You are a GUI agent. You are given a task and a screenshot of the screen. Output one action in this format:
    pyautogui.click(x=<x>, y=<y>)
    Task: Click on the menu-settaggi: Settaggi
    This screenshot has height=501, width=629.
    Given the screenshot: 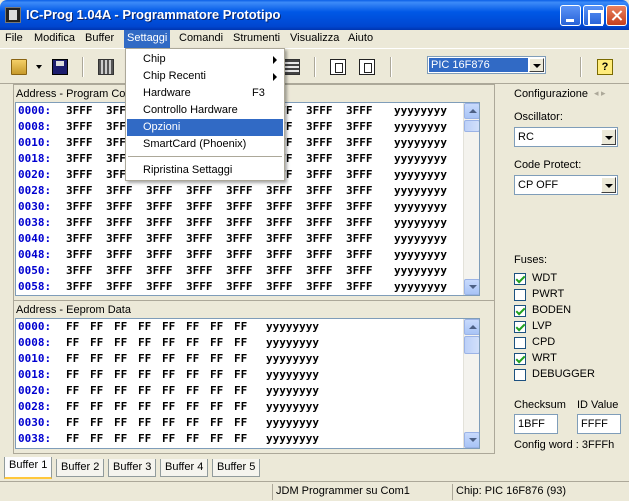 What is the action you would take?
    pyautogui.click(x=147, y=39)
    